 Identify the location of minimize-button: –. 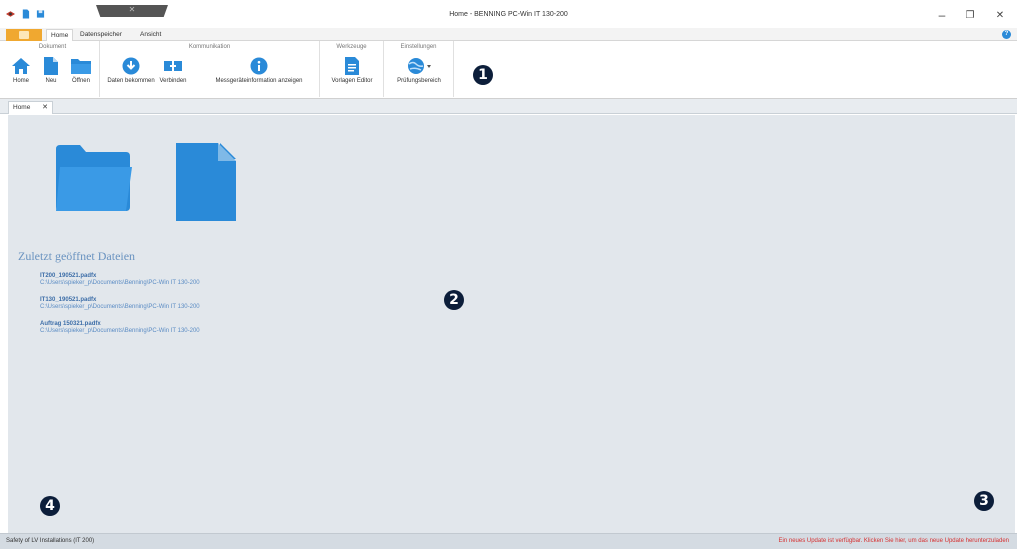
(942, 15).